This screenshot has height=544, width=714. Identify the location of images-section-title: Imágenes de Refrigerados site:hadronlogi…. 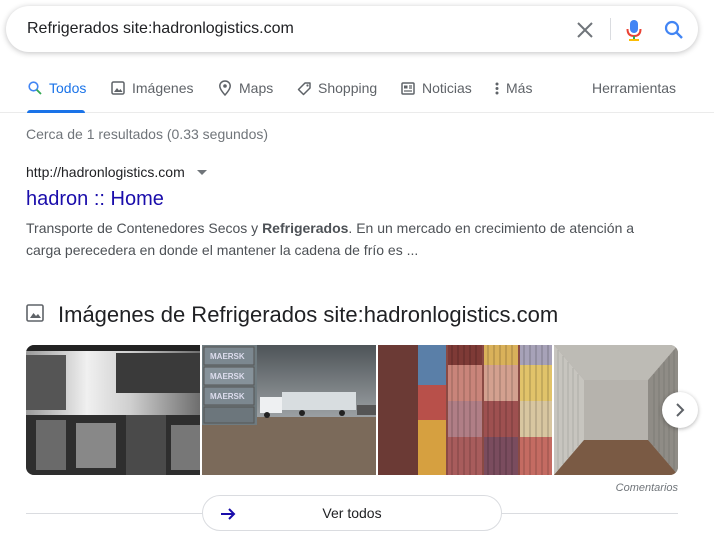
(308, 314).